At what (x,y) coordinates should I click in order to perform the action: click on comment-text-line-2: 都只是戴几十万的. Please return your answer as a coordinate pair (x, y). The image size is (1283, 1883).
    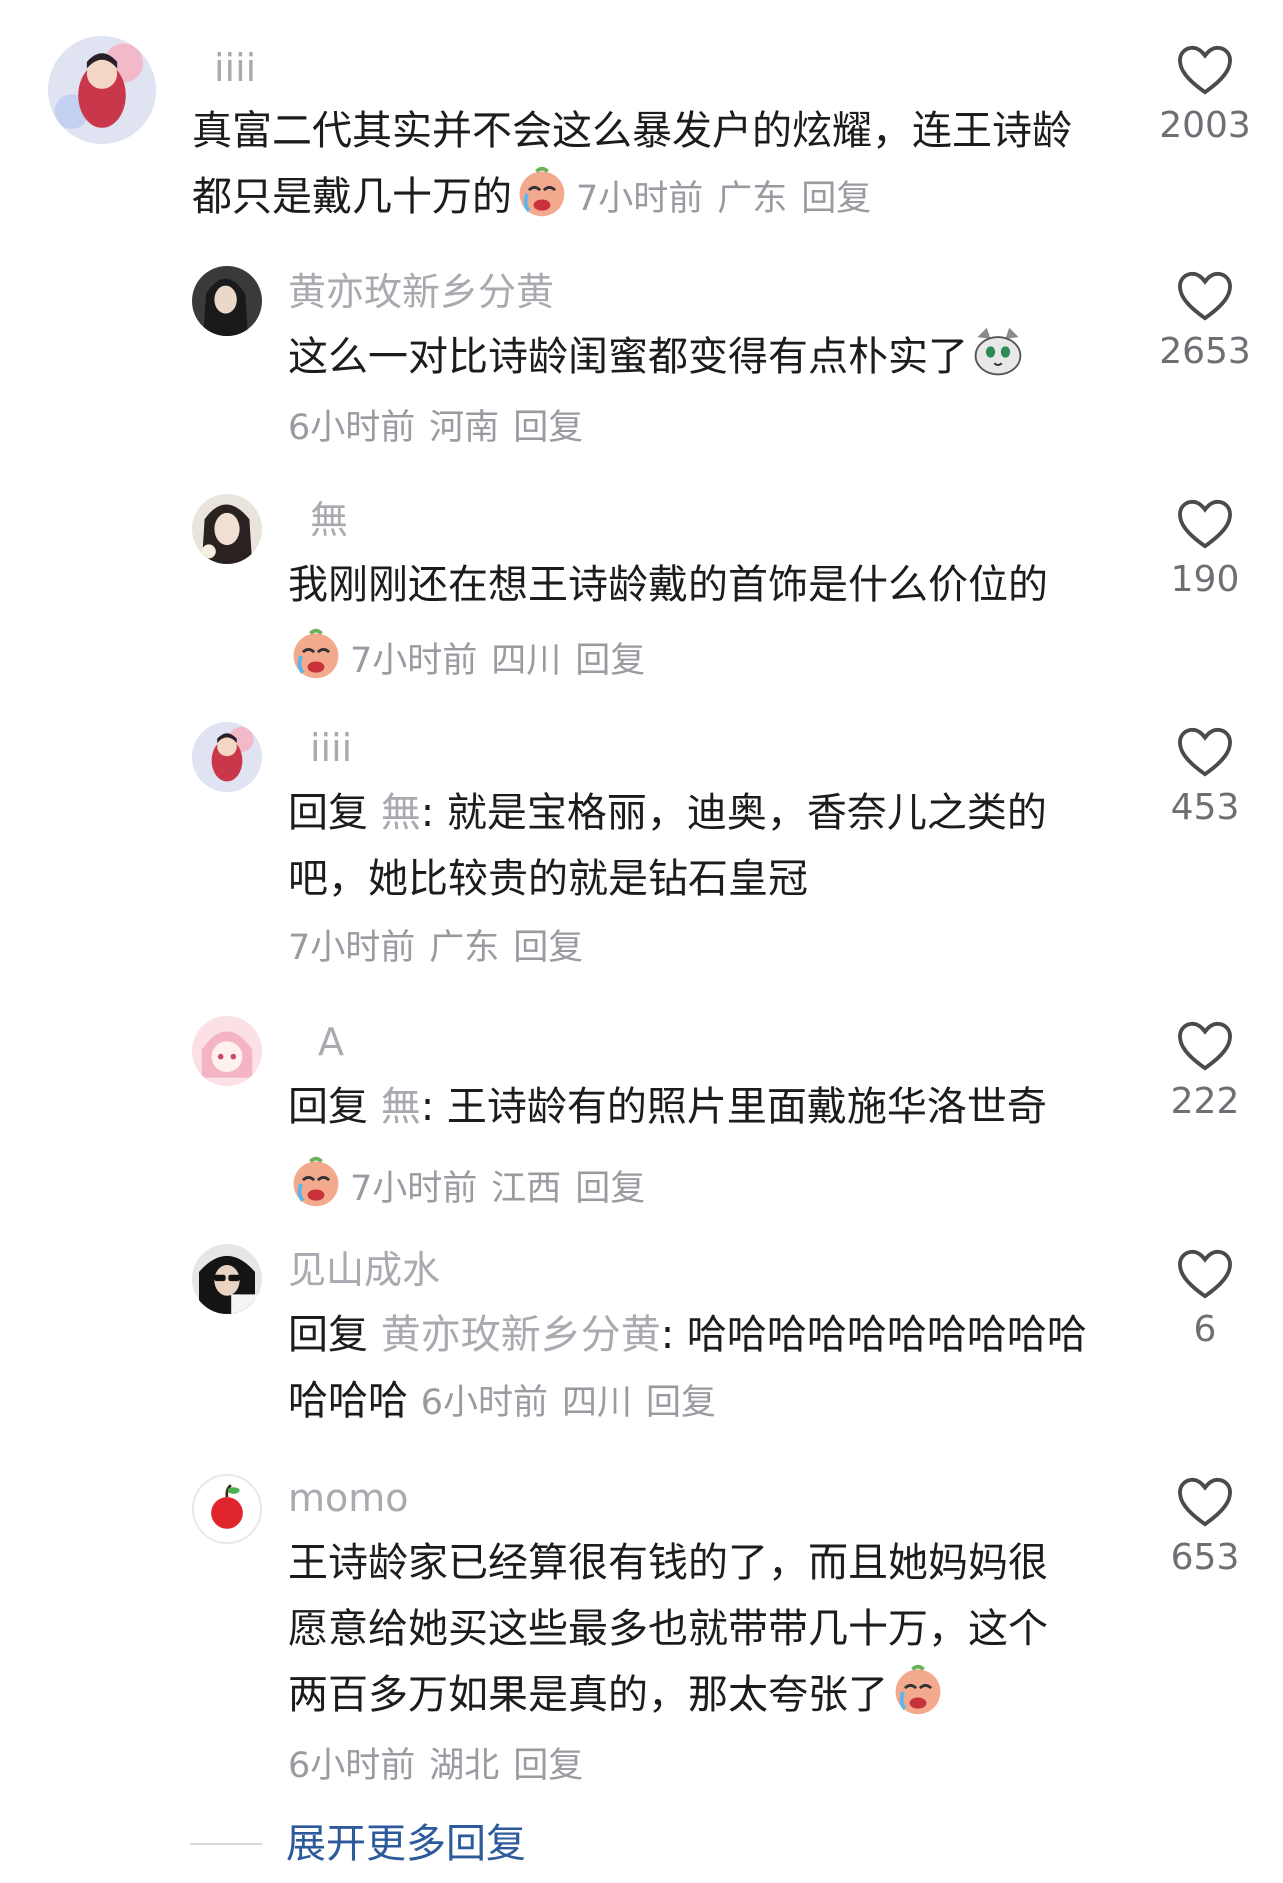
    Looking at the image, I should click on (352, 197).